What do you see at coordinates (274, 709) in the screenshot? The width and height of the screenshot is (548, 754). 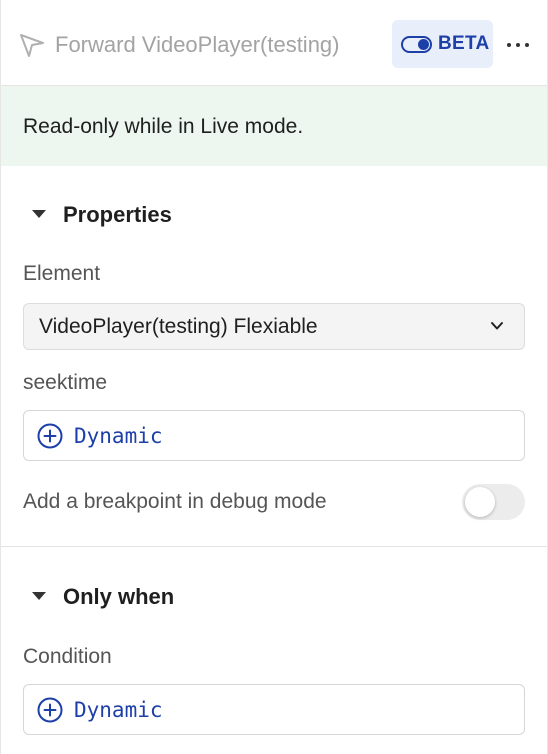 I see `condition-dynamic-input: Dynamic` at bounding box center [274, 709].